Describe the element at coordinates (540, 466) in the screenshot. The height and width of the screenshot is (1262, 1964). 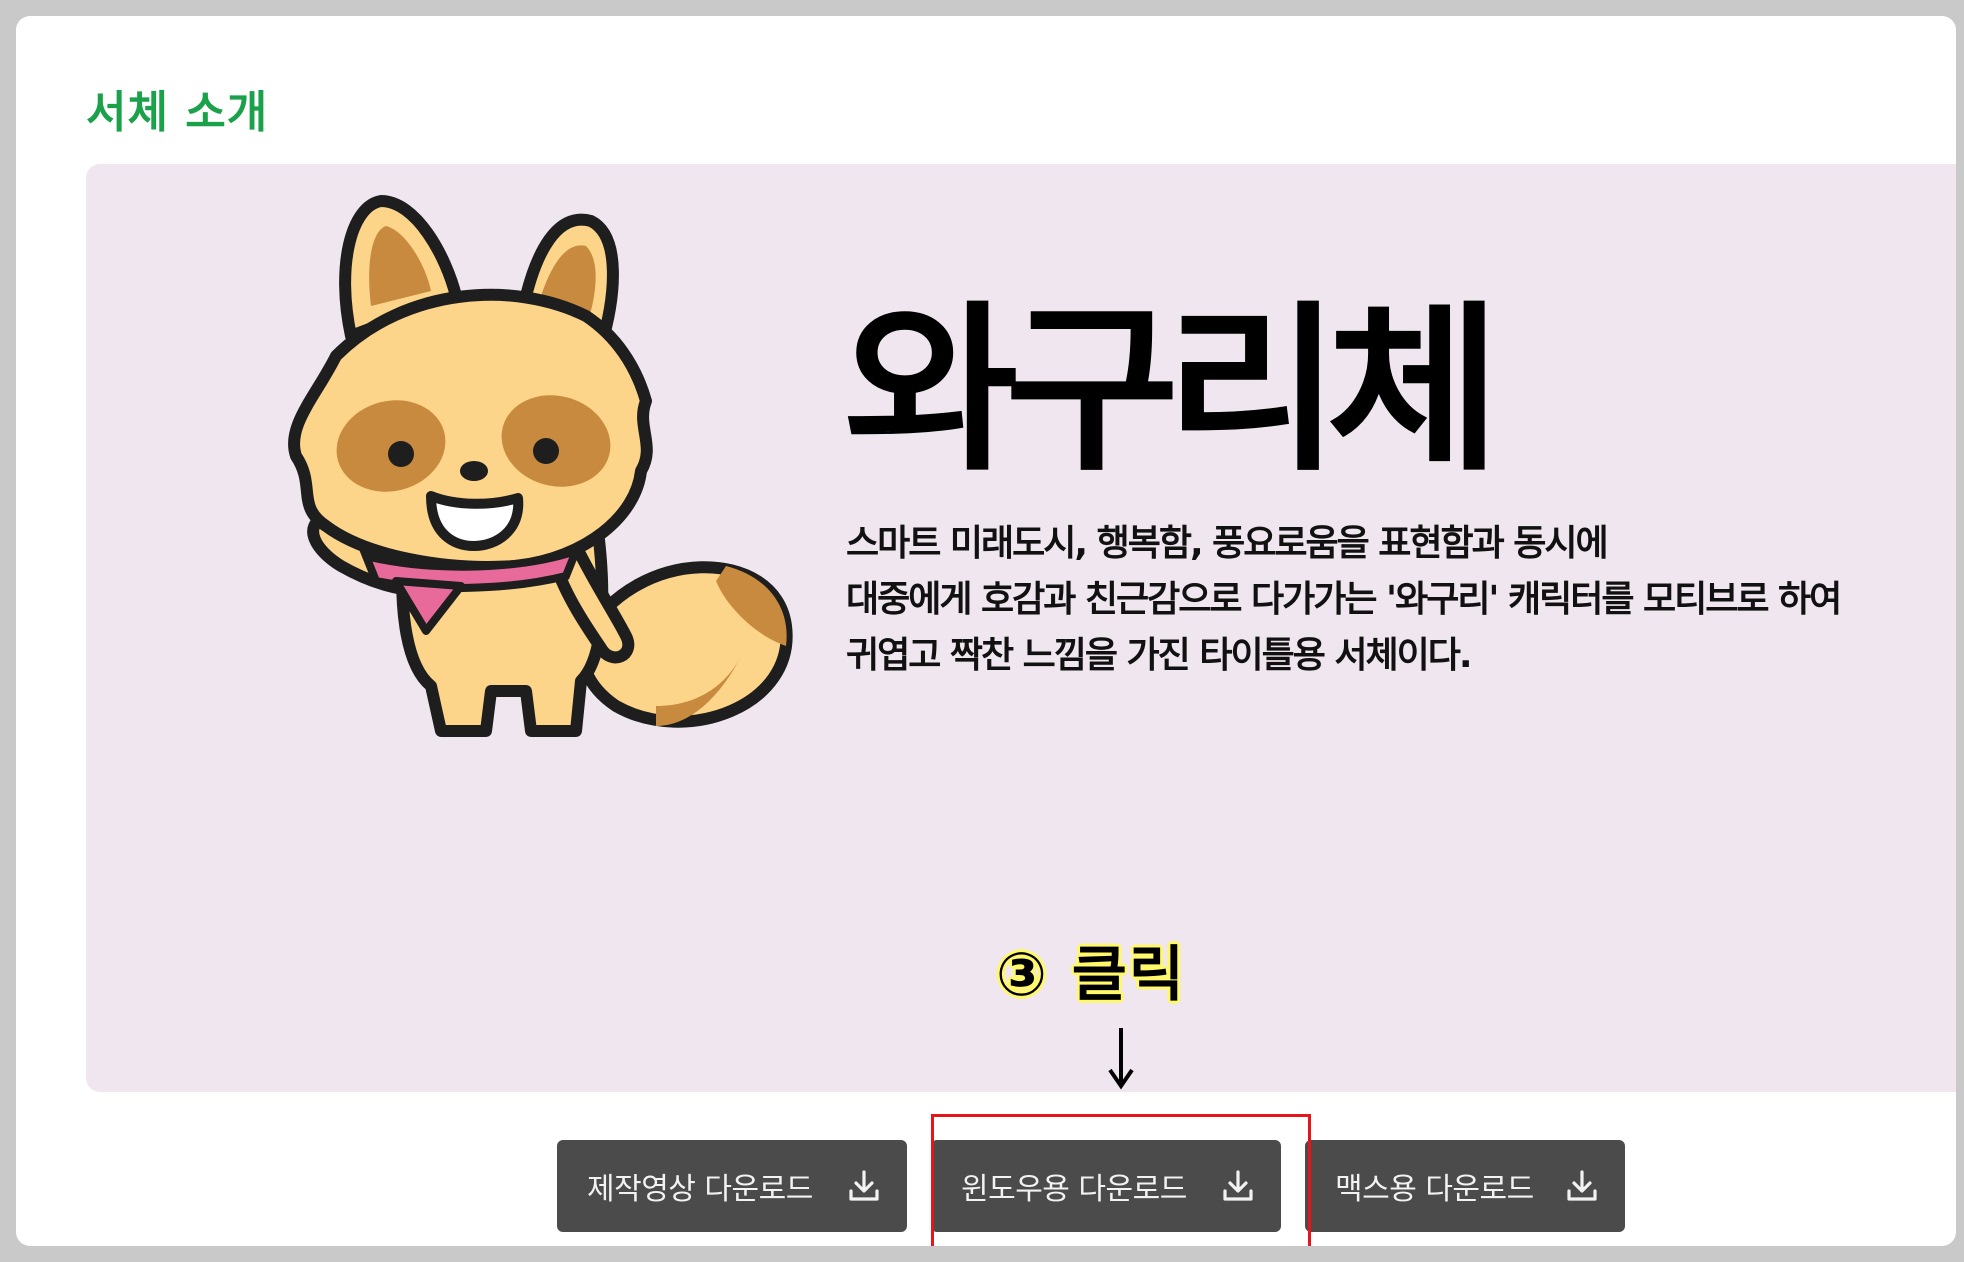
I see `raccoon-mascot-illustration` at that location.